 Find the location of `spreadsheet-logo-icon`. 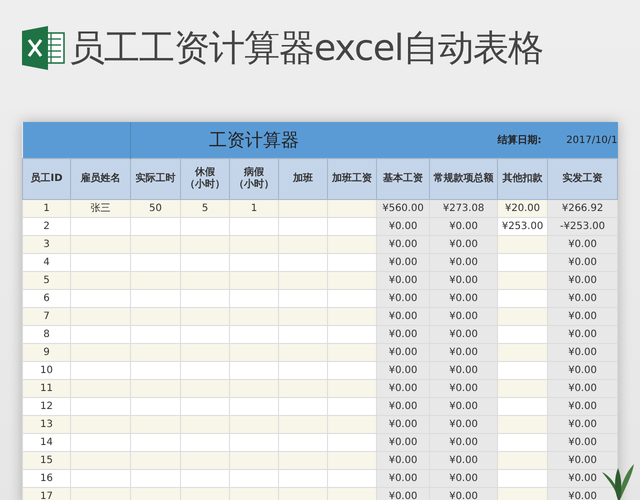

spreadsheet-logo-icon is located at coordinates (43, 48).